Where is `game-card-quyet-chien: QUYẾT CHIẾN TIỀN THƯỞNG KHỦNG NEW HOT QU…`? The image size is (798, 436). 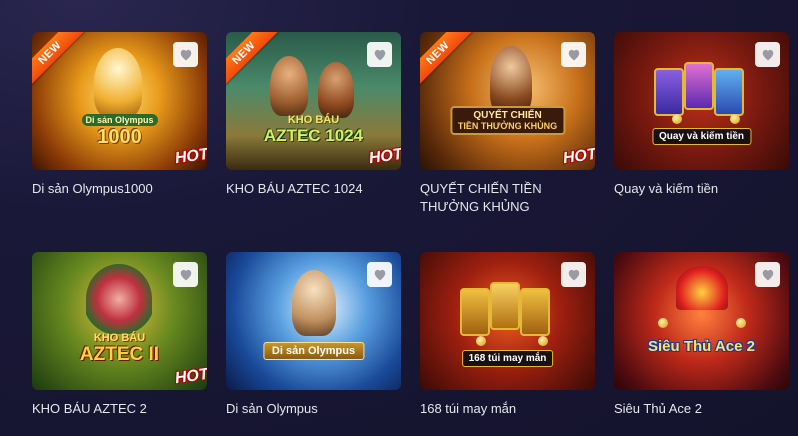
game-card-quyet-chien: QUYẾT CHIẾN TIỀN THƯỞNG KHỦNG NEW HOT QU… is located at coordinates (507, 124).